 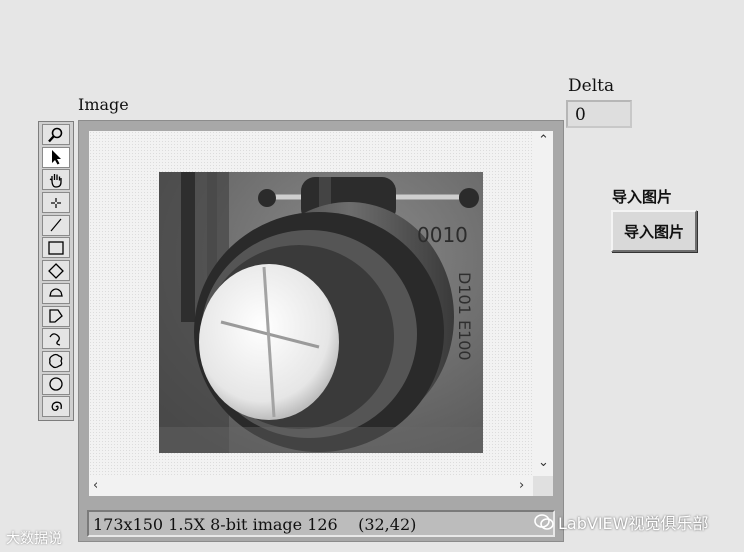 I want to click on annulus-tool, so click(x=56, y=293).